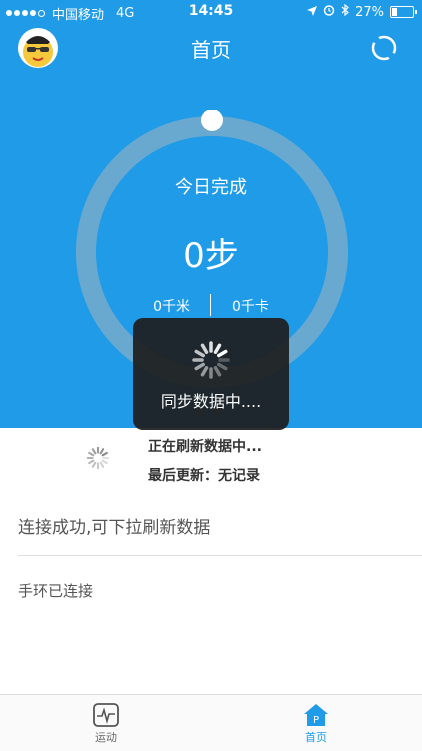 This screenshot has width=422, height=751. What do you see at coordinates (211, 12) in the screenshot?
I see `status-bar: 中国移动 4G 14:45 27%` at bounding box center [211, 12].